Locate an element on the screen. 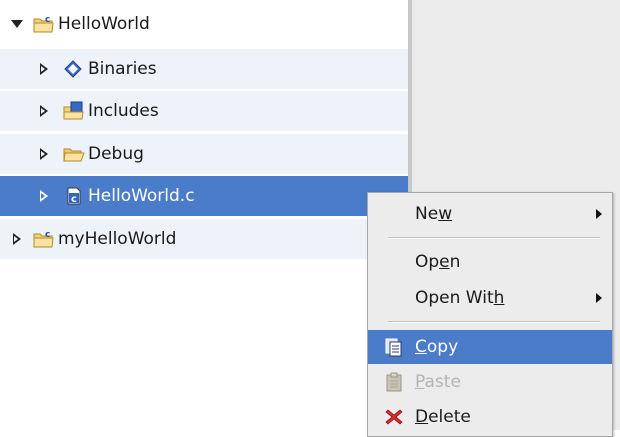 The height and width of the screenshot is (437, 620). tree-item-includes: Includes is located at coordinates (204, 111).